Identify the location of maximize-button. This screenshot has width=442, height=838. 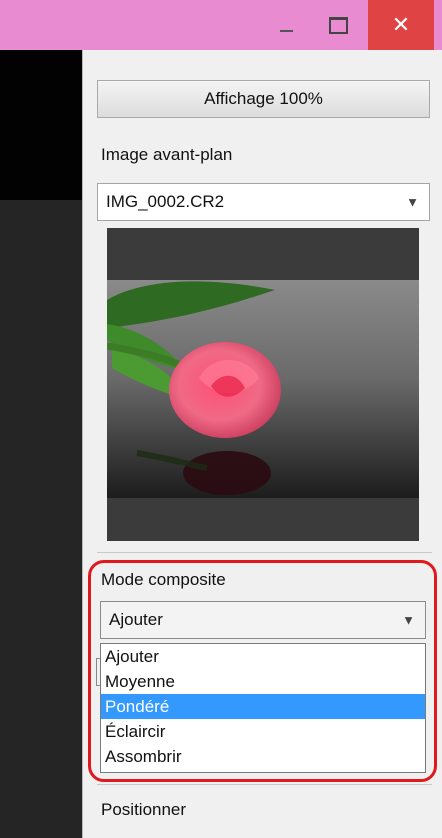
(338, 25).